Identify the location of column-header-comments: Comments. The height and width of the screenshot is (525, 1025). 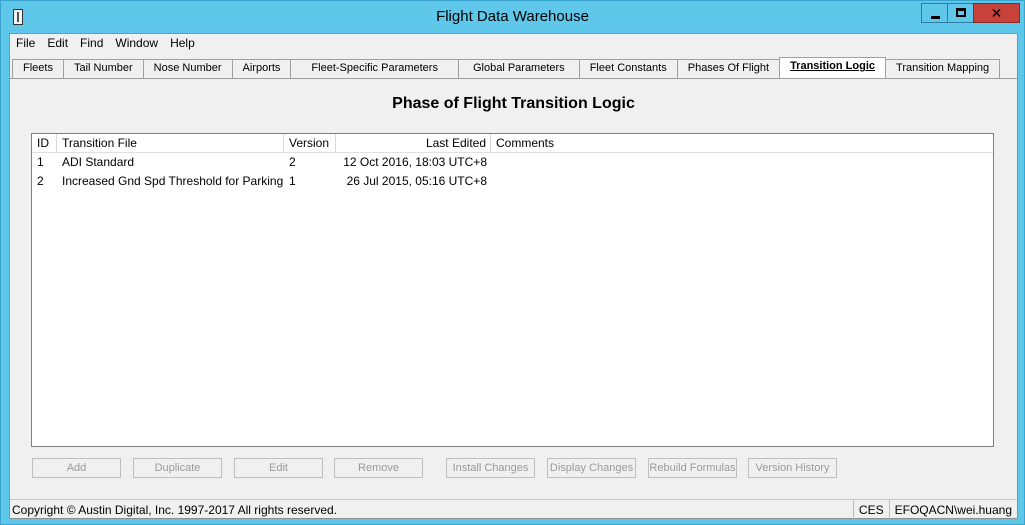
(742, 143).